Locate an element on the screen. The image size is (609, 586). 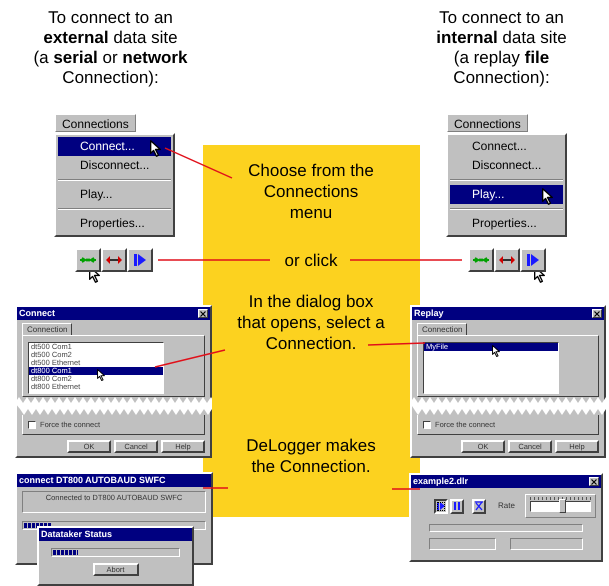
pause-icon is located at coordinates (457, 506).